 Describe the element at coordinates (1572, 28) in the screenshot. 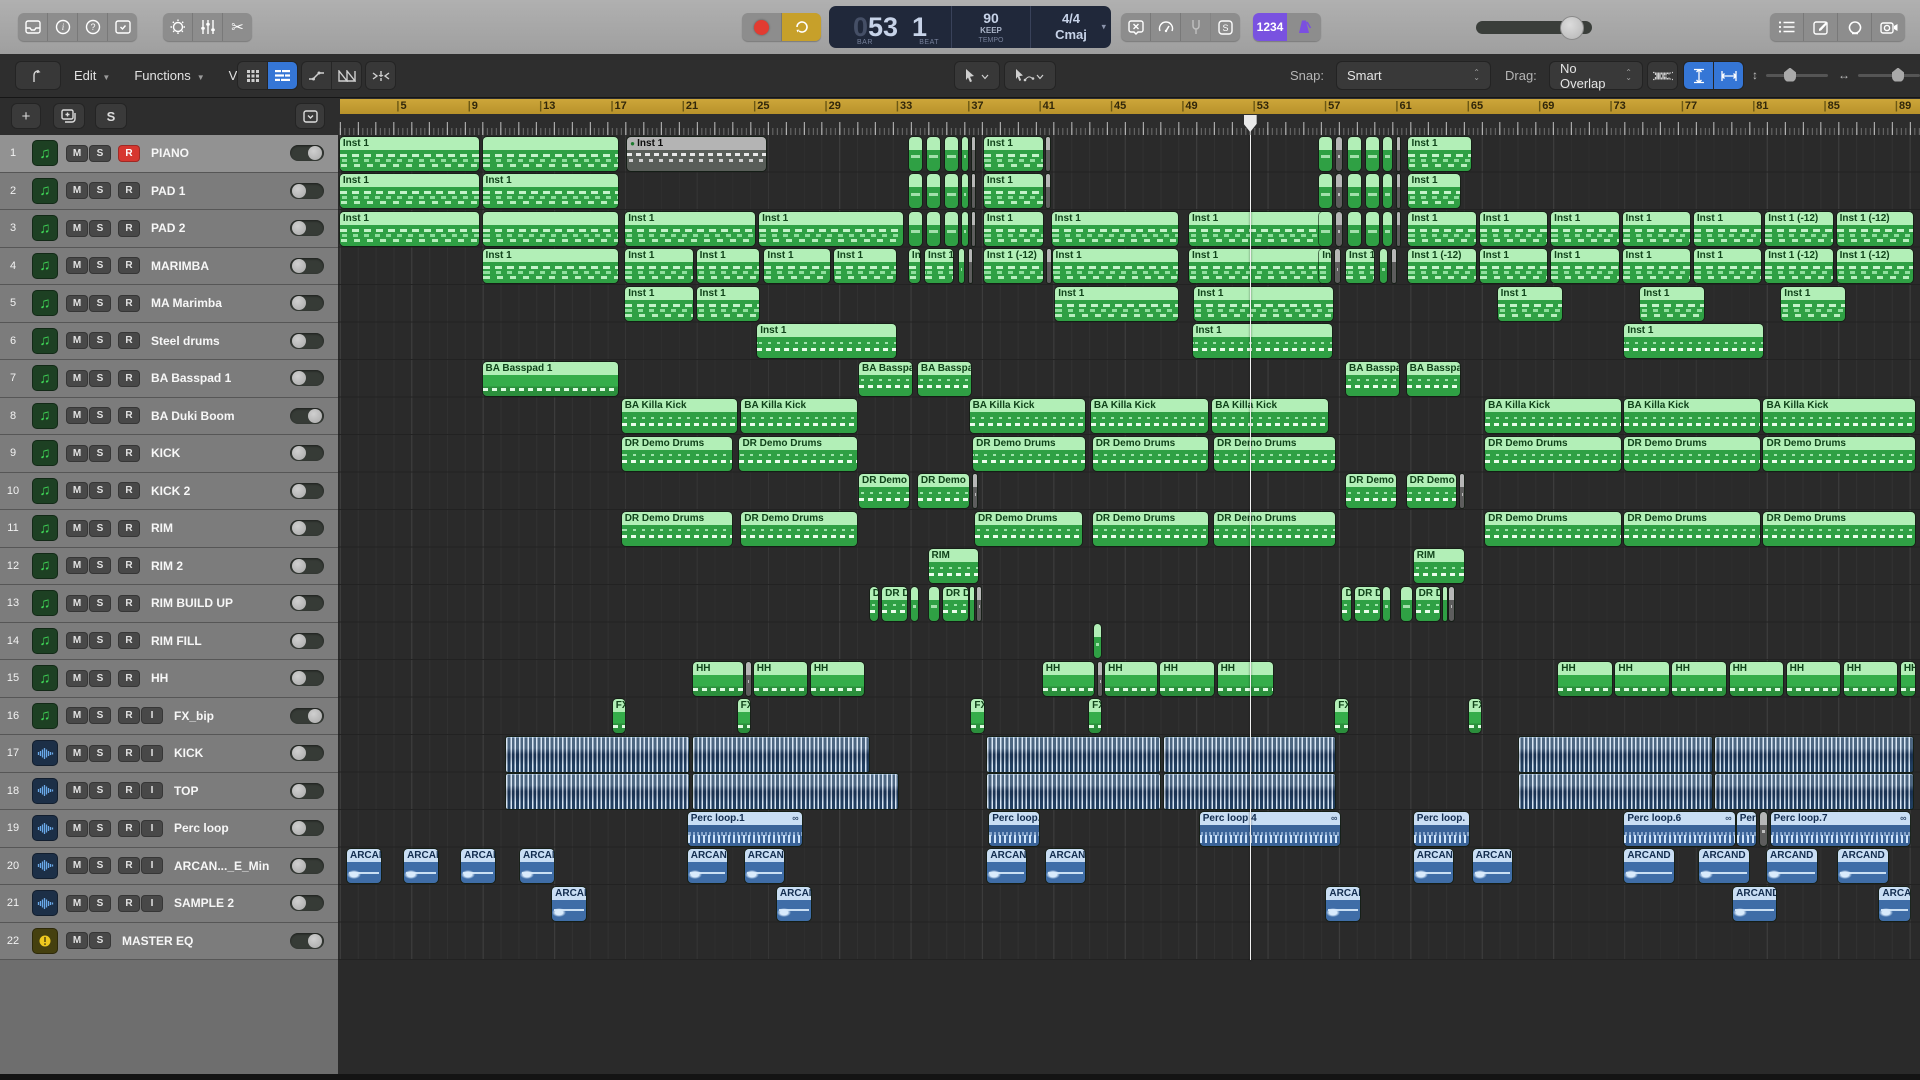

I see `volume-slider-knob` at that location.